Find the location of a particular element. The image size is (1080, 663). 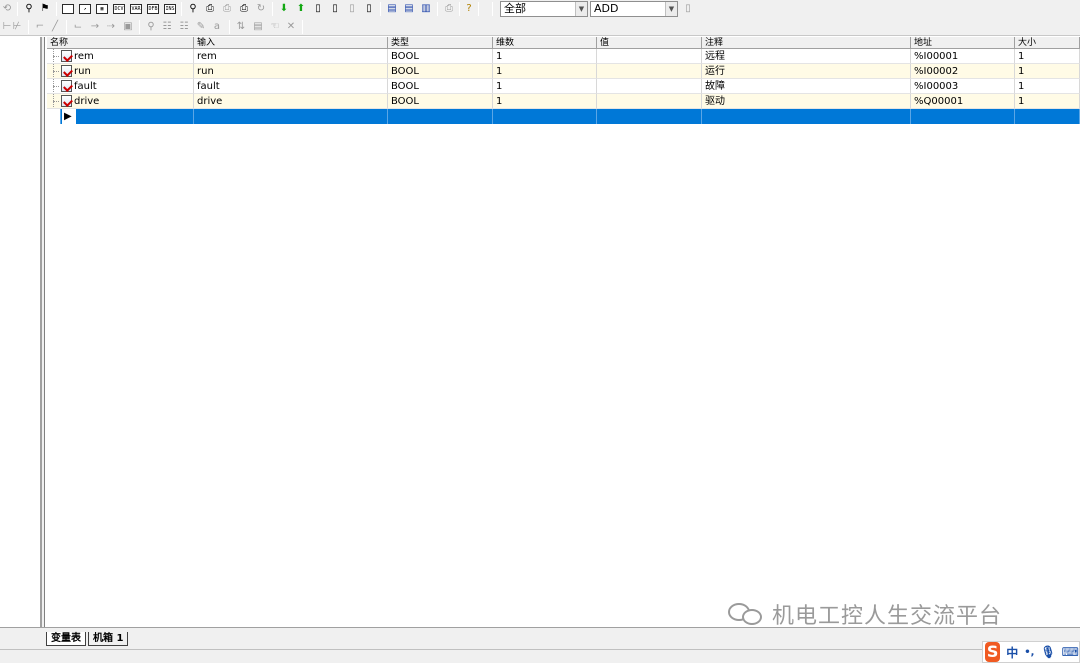

copy-icon: ▯ is located at coordinates (352, 9).